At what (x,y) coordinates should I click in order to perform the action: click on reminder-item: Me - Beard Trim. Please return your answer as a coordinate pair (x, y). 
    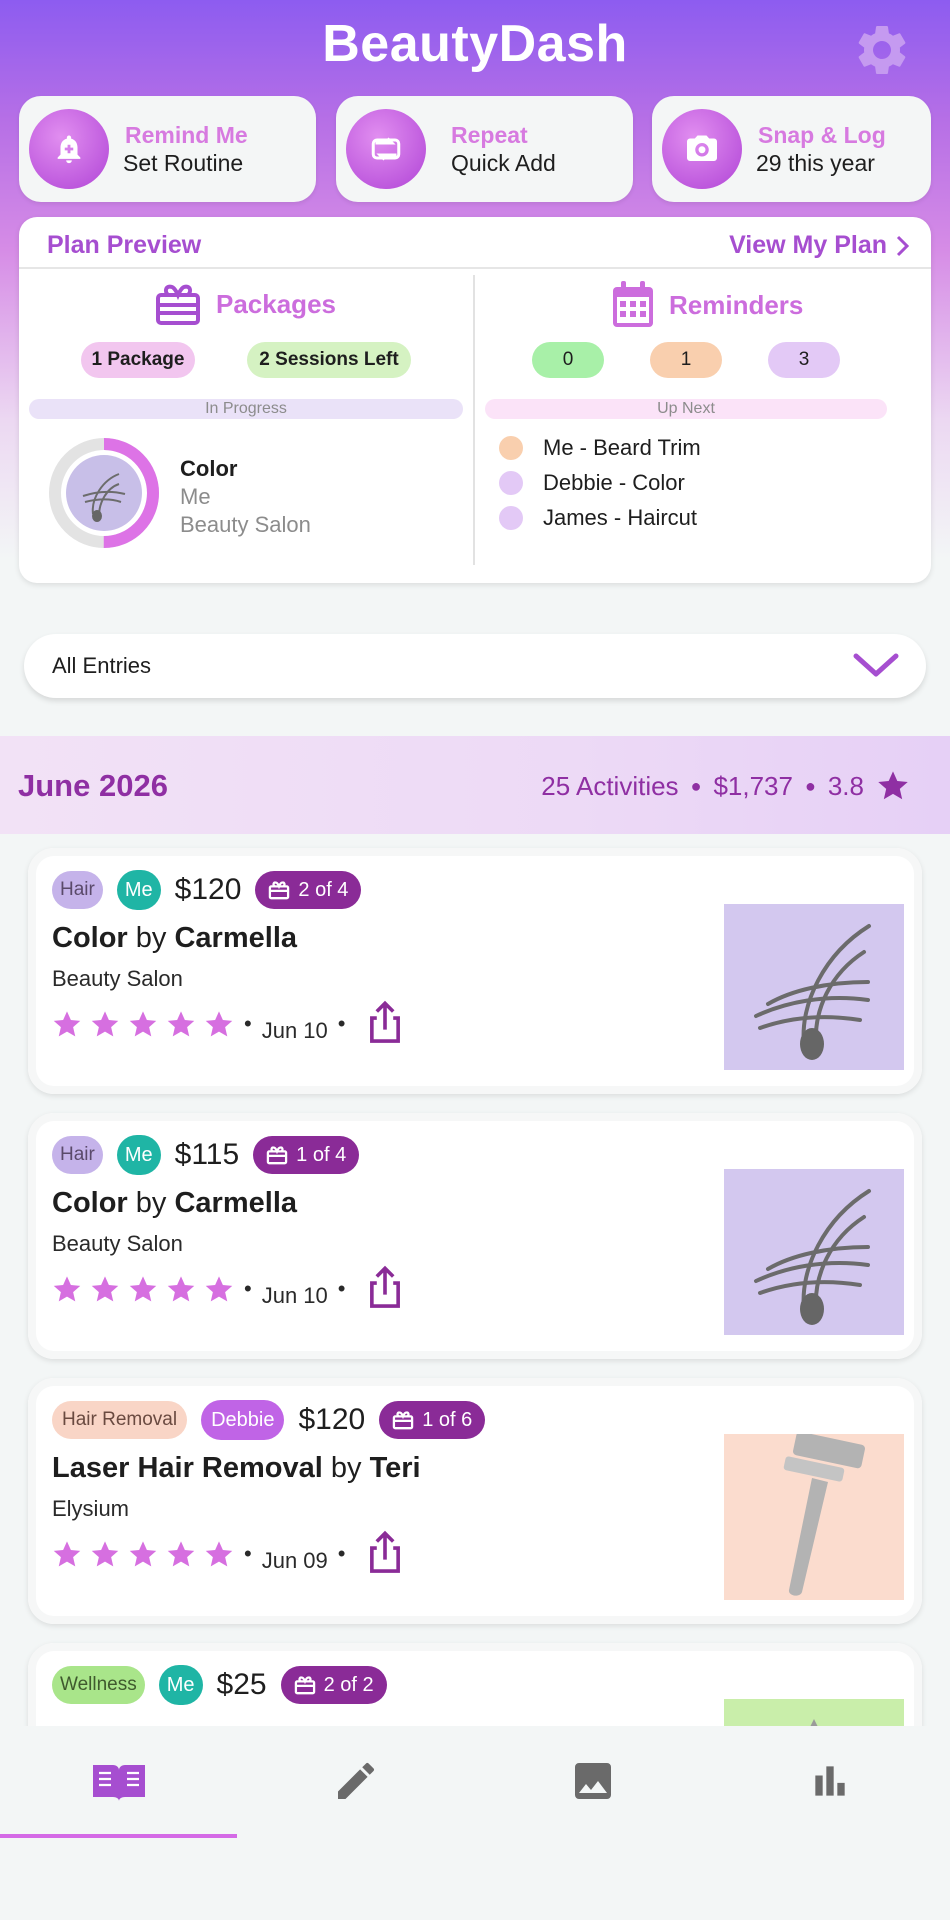
    Looking at the image, I should click on (600, 448).